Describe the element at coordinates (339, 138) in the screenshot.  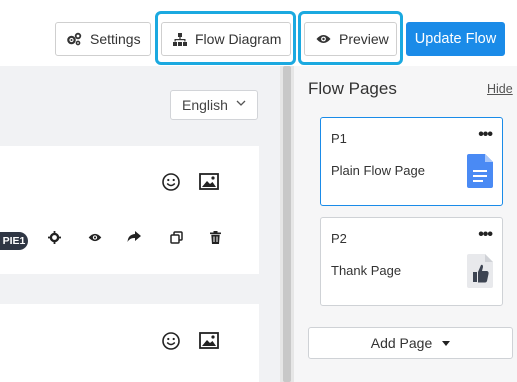
I see `page-id: P1` at that location.